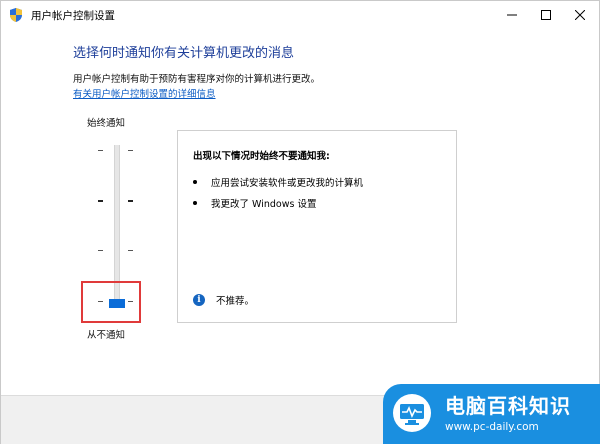  What do you see at coordinates (111, 302) in the screenshot?
I see `red-highlight-box` at bounding box center [111, 302].